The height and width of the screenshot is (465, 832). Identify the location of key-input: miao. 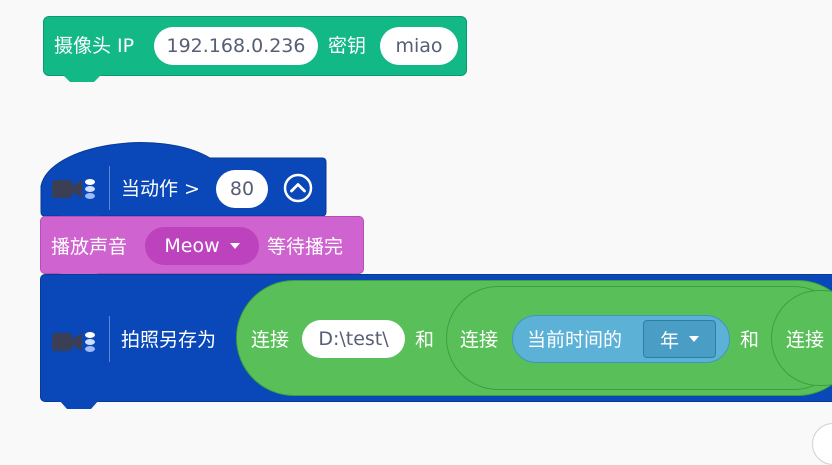
(419, 46).